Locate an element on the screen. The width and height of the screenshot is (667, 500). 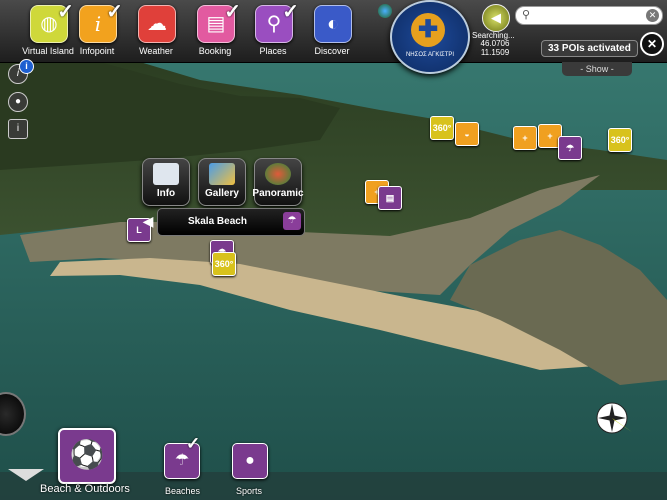
gps-icon: ◀ is located at coordinates (496, 18).